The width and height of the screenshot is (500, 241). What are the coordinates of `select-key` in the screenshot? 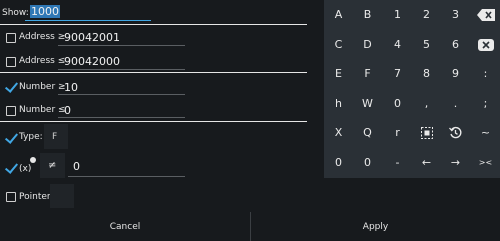 It's located at (426, 132).